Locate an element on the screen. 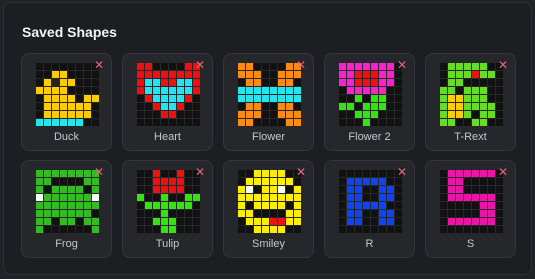  shape-card-frog: ✕ Frog is located at coordinates (66, 209).